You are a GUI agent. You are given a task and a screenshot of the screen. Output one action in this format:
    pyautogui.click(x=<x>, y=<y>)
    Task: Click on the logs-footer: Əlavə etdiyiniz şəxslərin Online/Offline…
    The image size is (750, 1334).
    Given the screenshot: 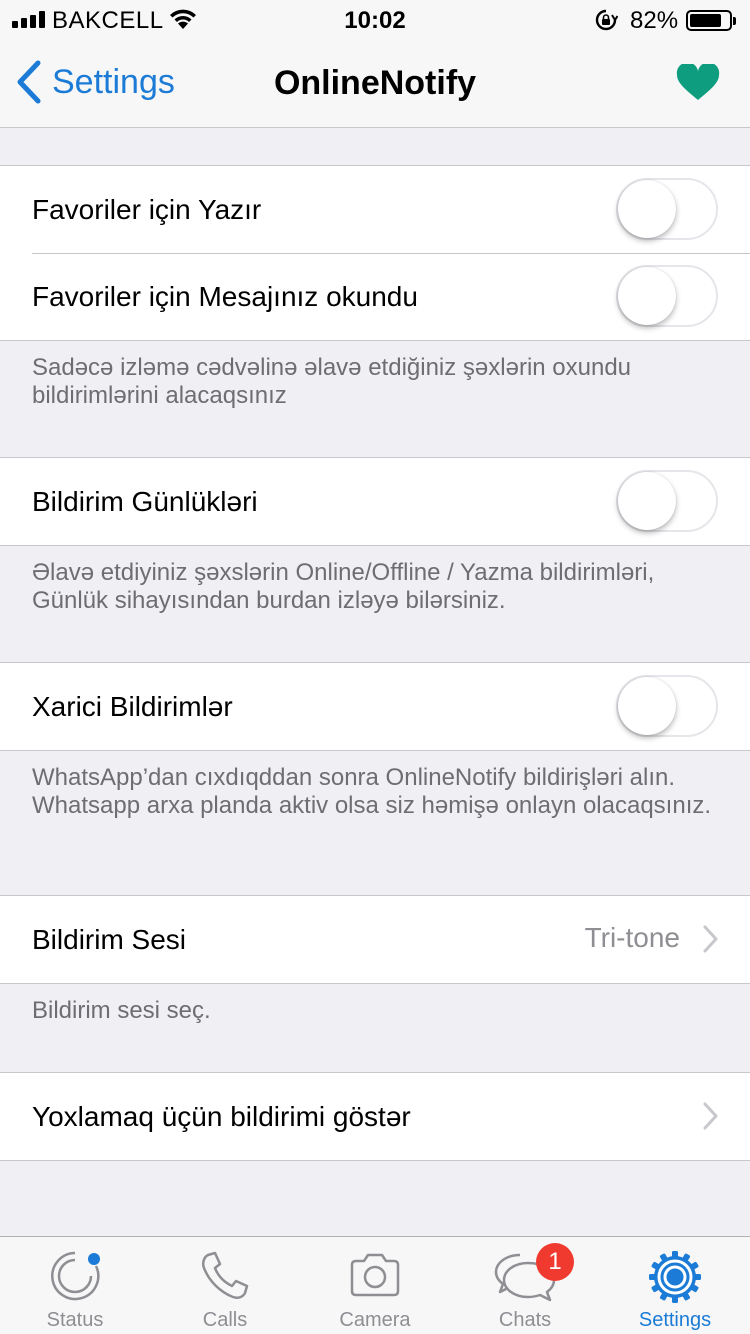 What is the action you would take?
    pyautogui.click(x=343, y=586)
    